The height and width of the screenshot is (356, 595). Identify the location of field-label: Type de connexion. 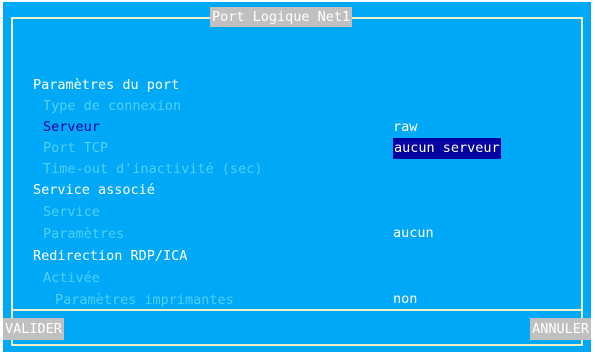
(112, 106).